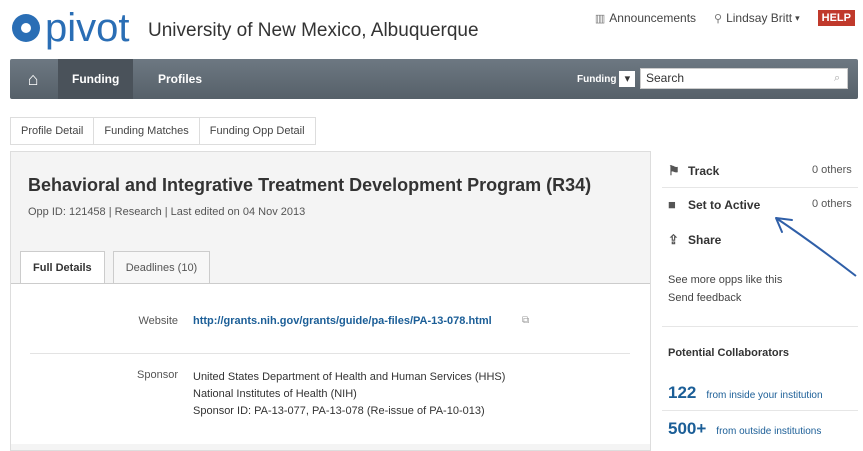 The width and height of the screenshot is (863, 451). I want to click on annotation-arrow, so click(816, 247).